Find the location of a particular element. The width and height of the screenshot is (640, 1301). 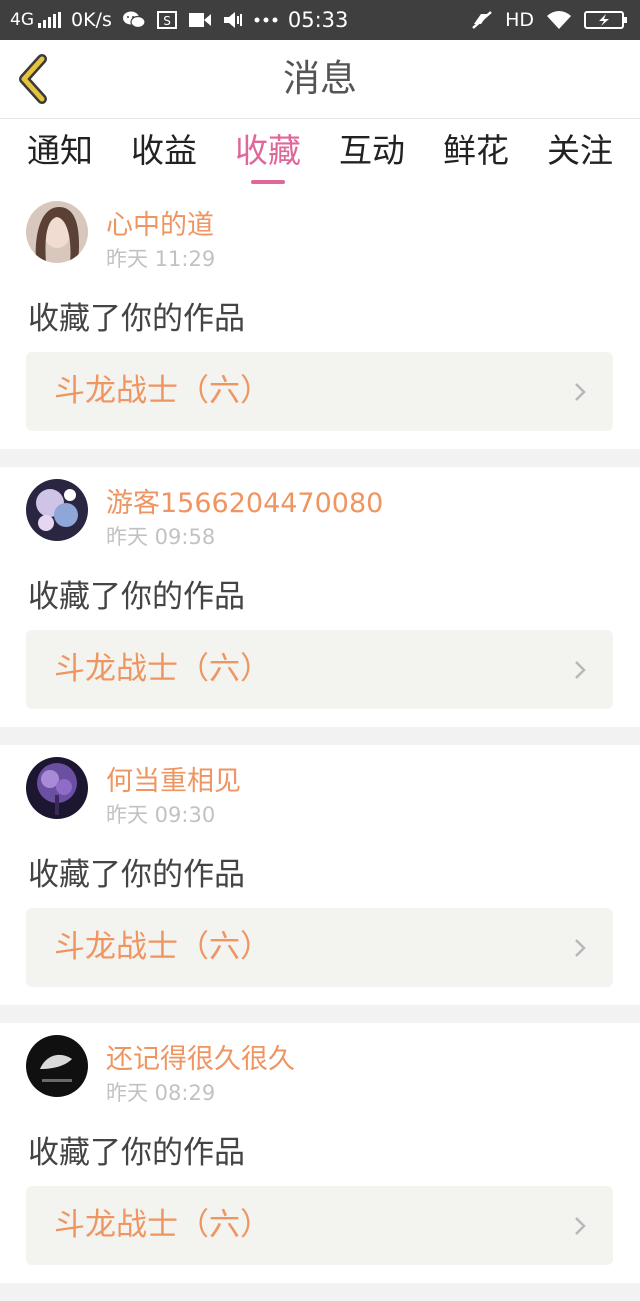

username: 心中的道 is located at coordinates (160, 222).